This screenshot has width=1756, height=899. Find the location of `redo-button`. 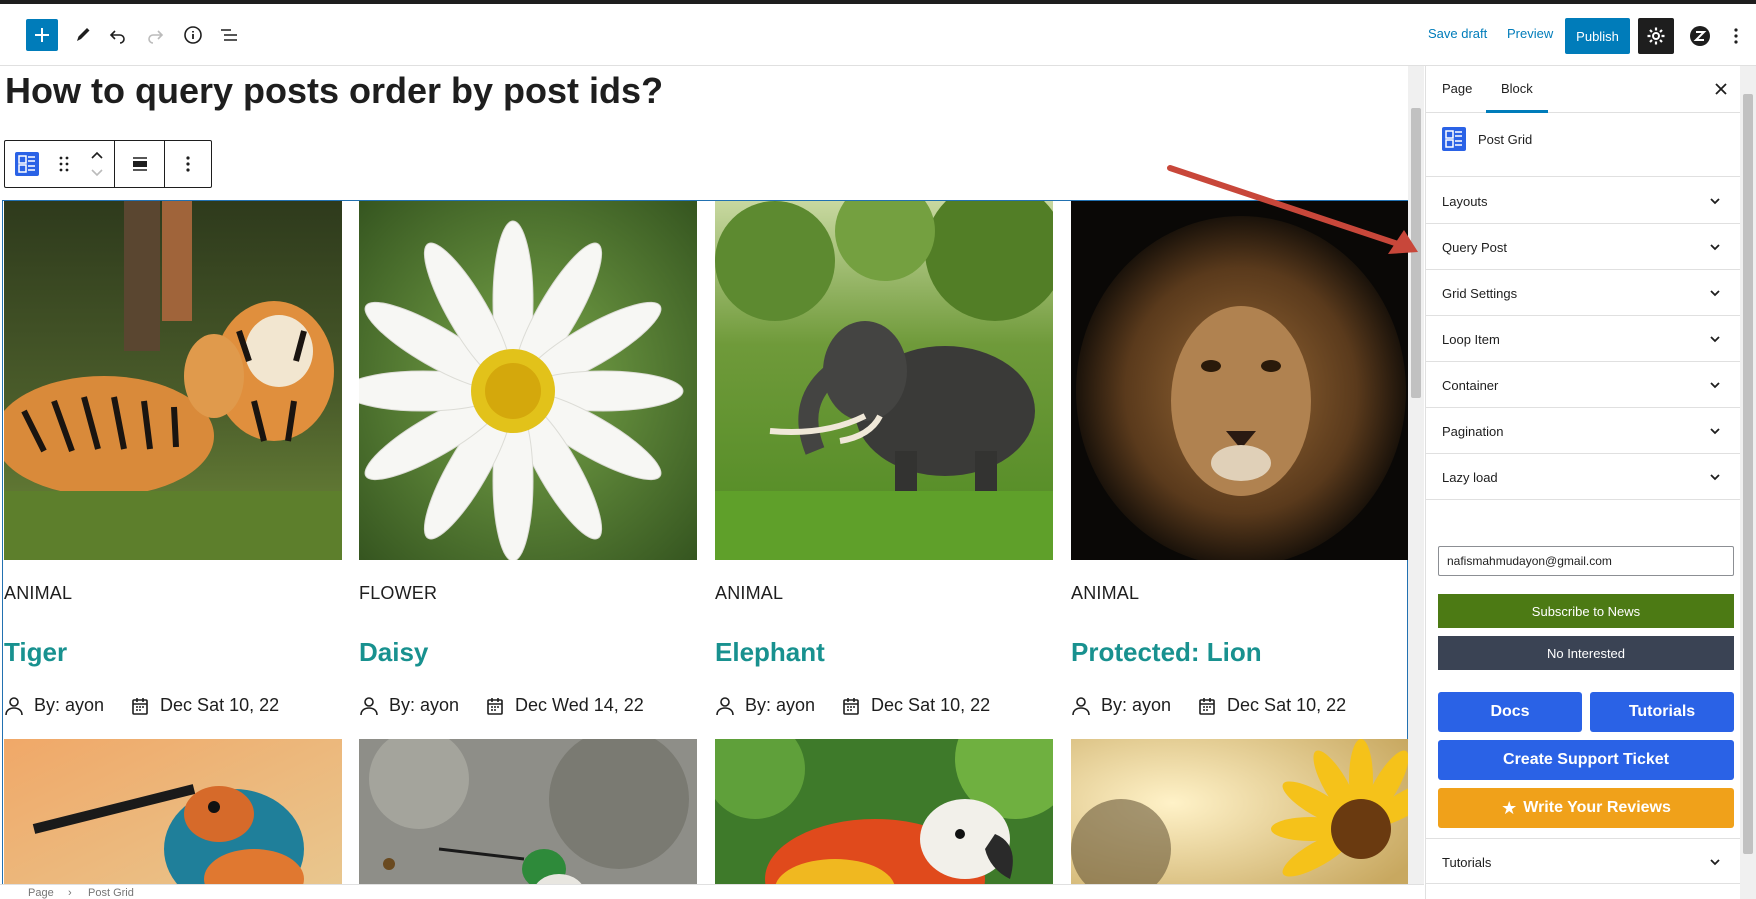

redo-button is located at coordinates (155, 35).